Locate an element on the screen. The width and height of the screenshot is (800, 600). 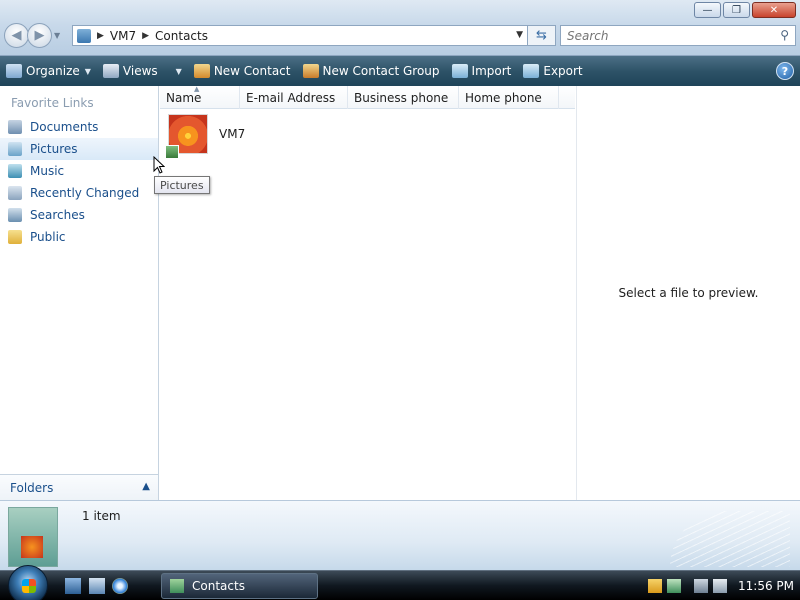
internet-explorer-icon is located at coordinates (120, 586).